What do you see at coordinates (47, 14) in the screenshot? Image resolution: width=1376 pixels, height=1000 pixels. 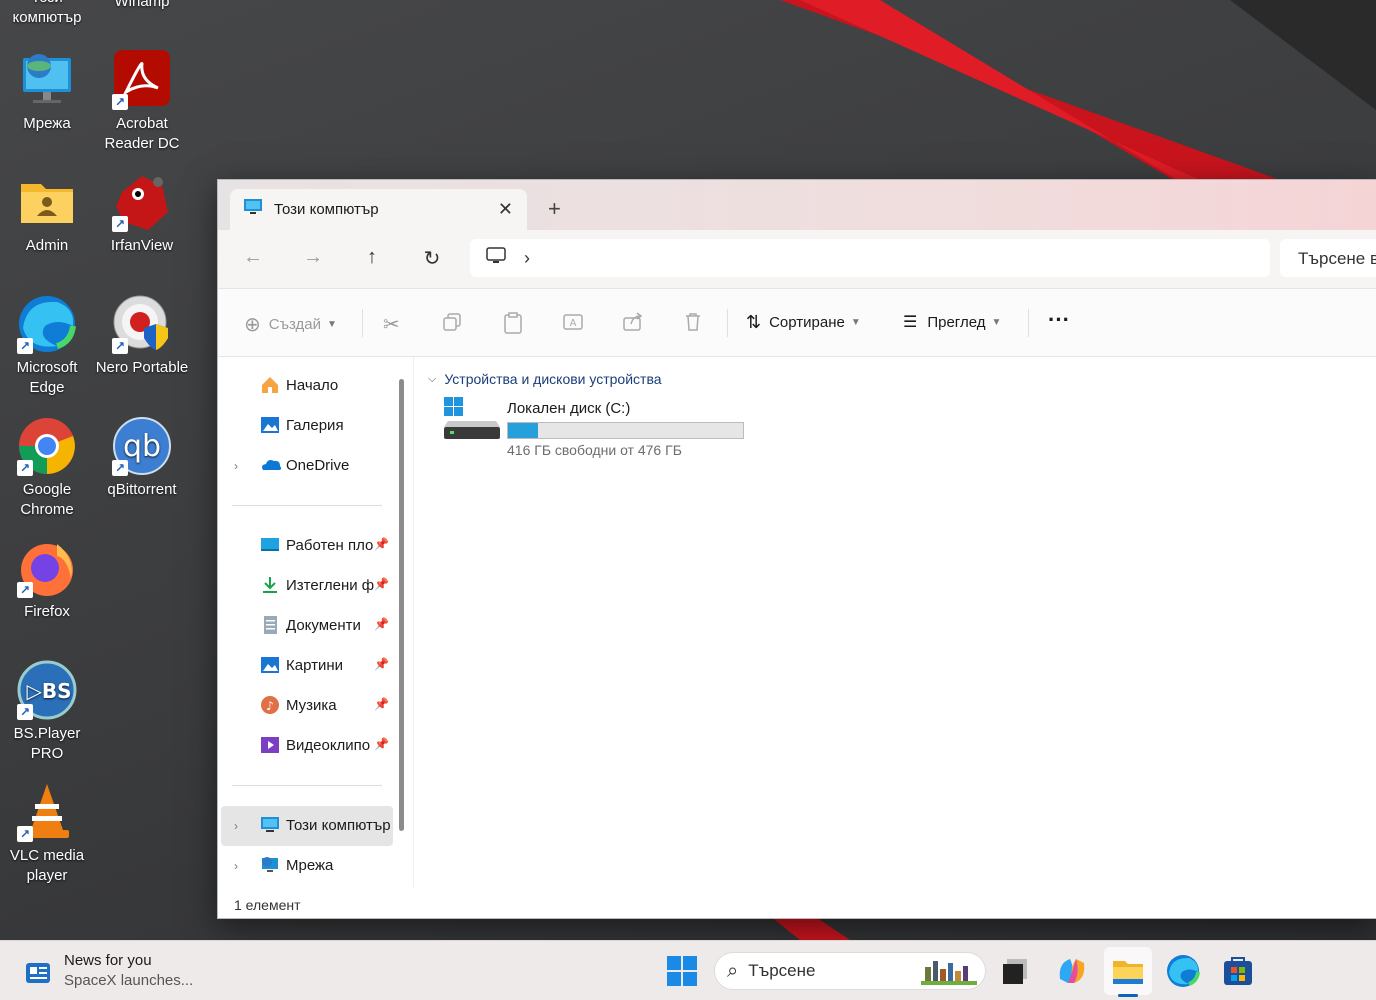 I see `desktop-icon-this-pc-label: Този компютър` at bounding box center [47, 14].